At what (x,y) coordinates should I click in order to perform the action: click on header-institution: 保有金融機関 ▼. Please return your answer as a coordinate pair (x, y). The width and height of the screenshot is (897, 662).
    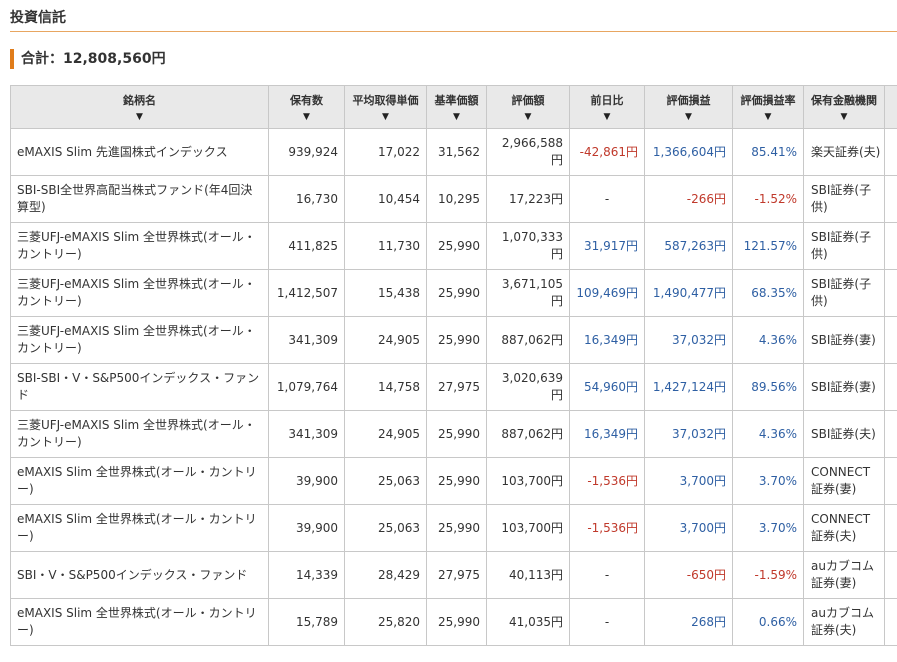
    Looking at the image, I should click on (844, 107).